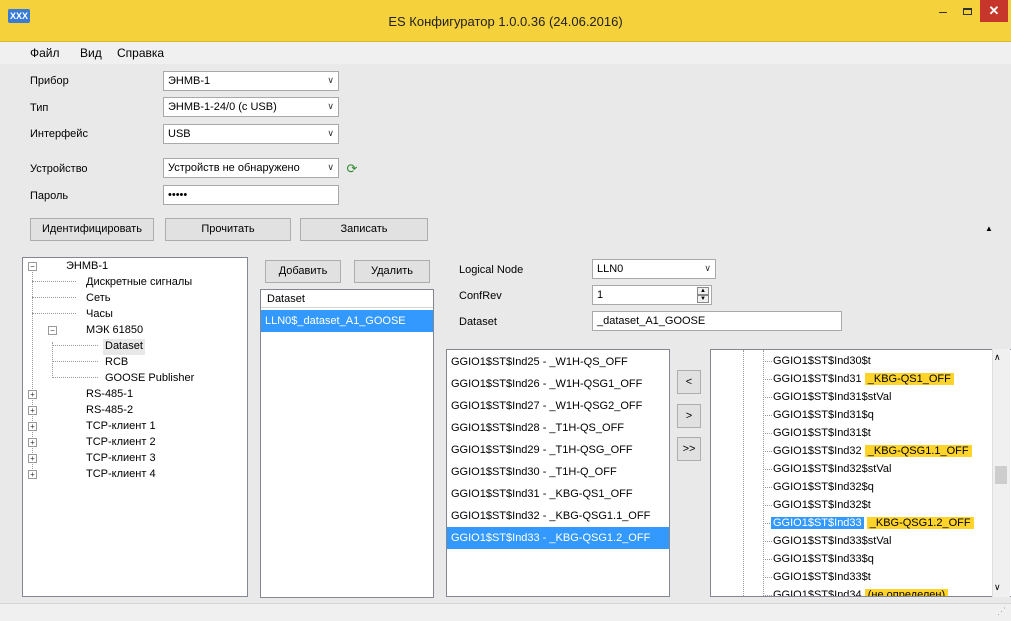 This screenshot has width=1011, height=621. Describe the element at coordinates (109, 411) in the screenshot. I see `tree-item: RS-485-2` at that location.